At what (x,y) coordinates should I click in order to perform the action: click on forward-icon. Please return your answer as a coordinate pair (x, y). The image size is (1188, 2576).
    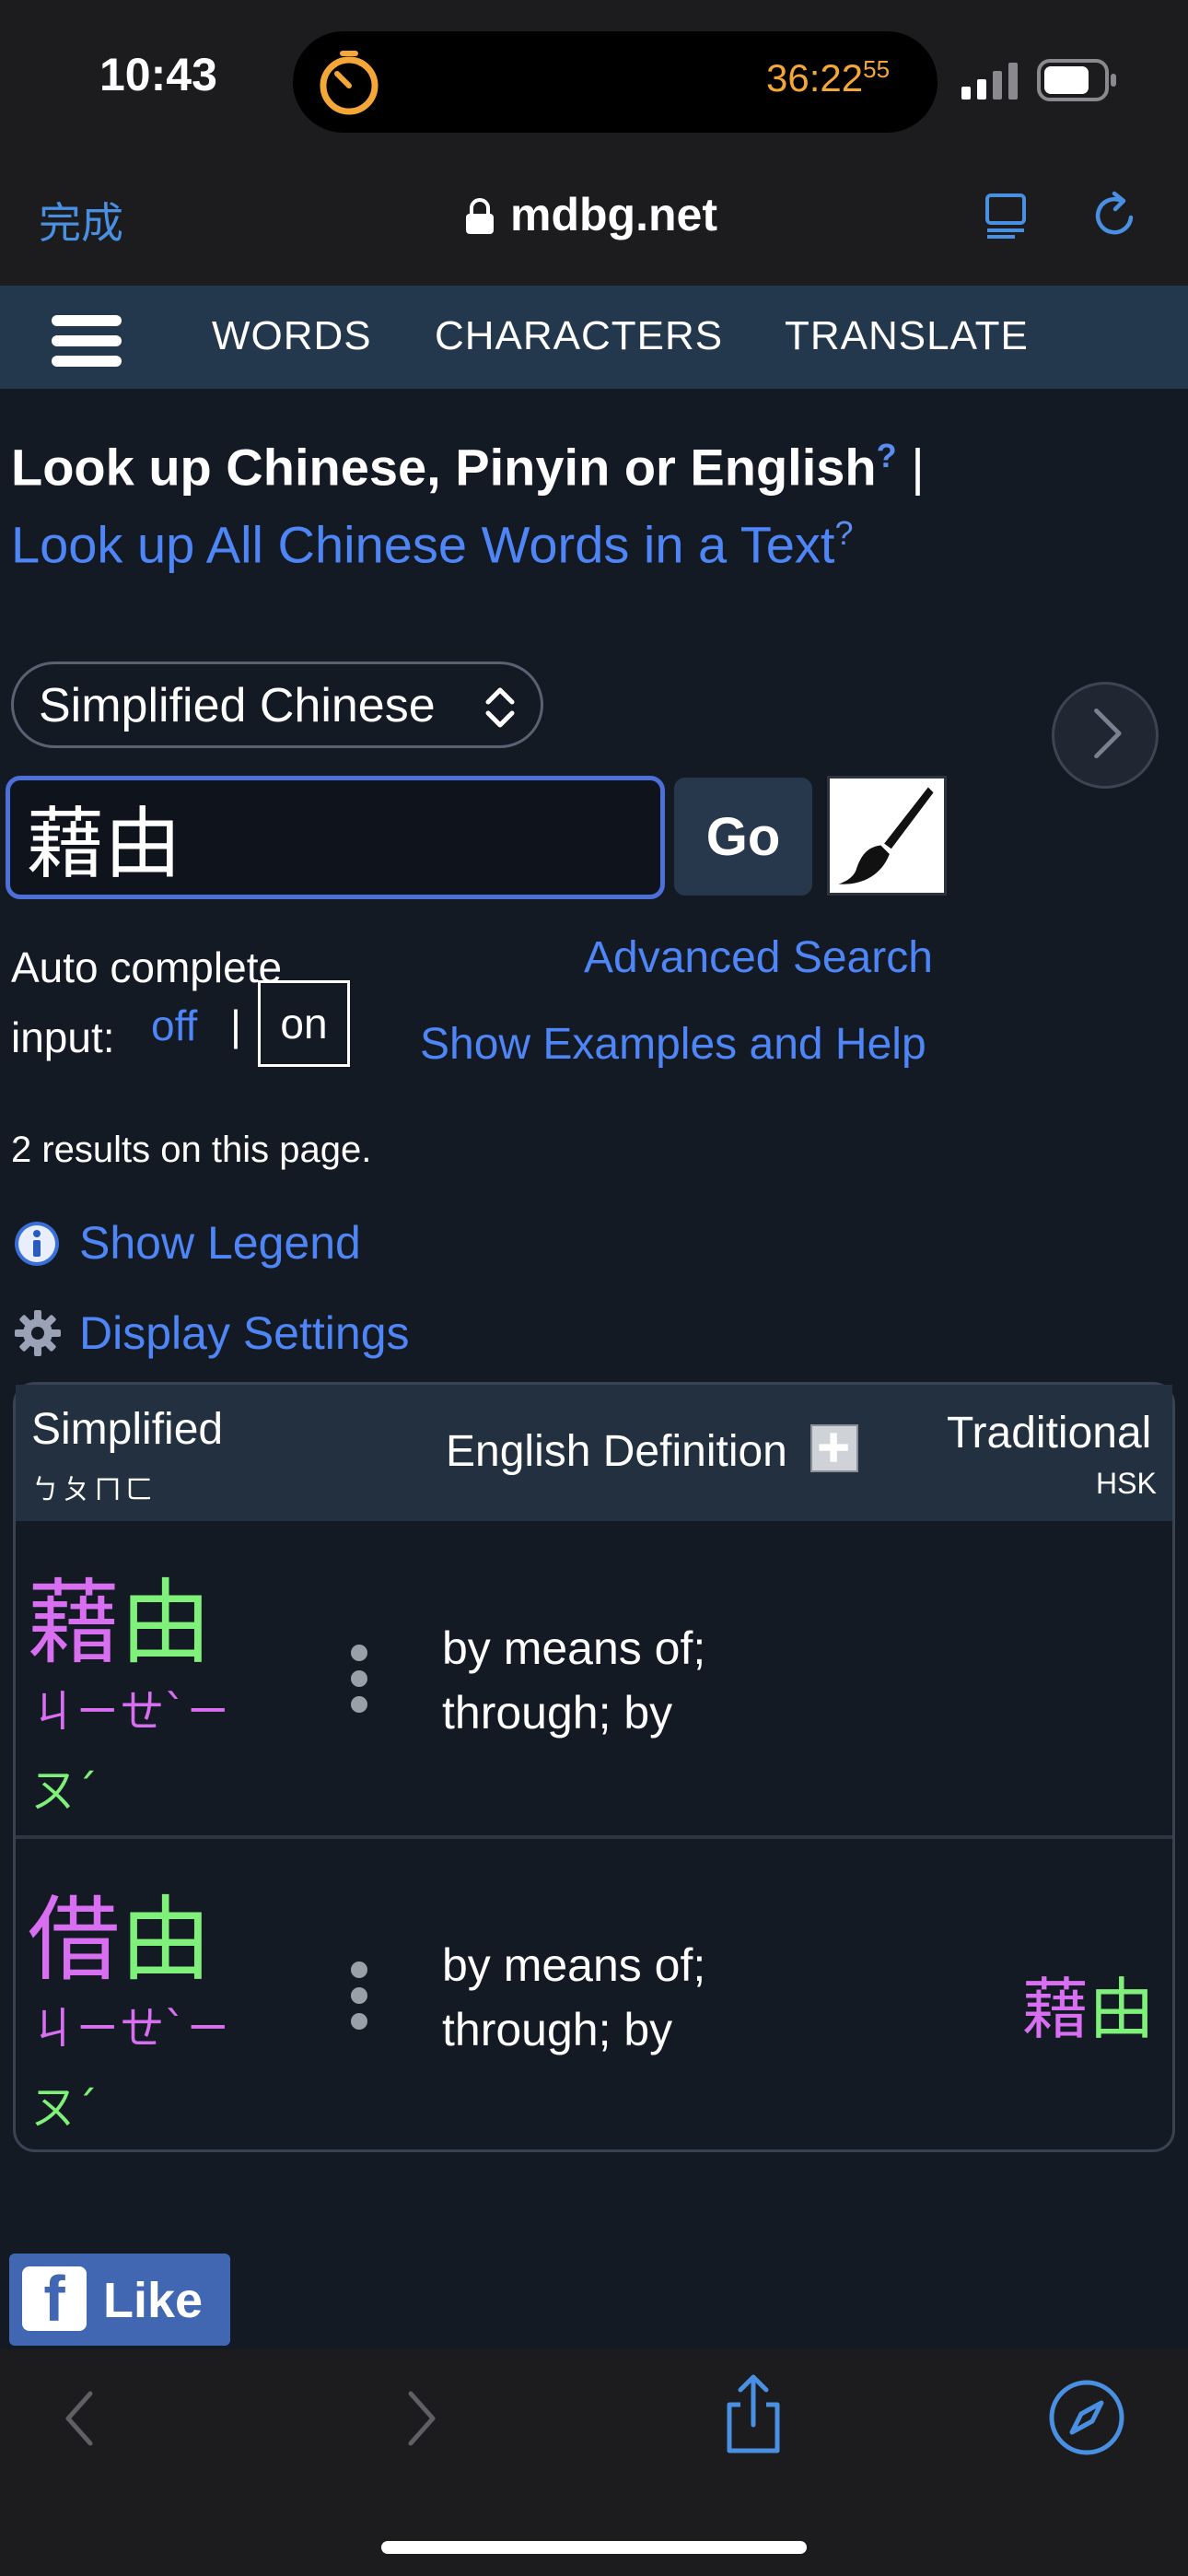
    Looking at the image, I should click on (421, 2418).